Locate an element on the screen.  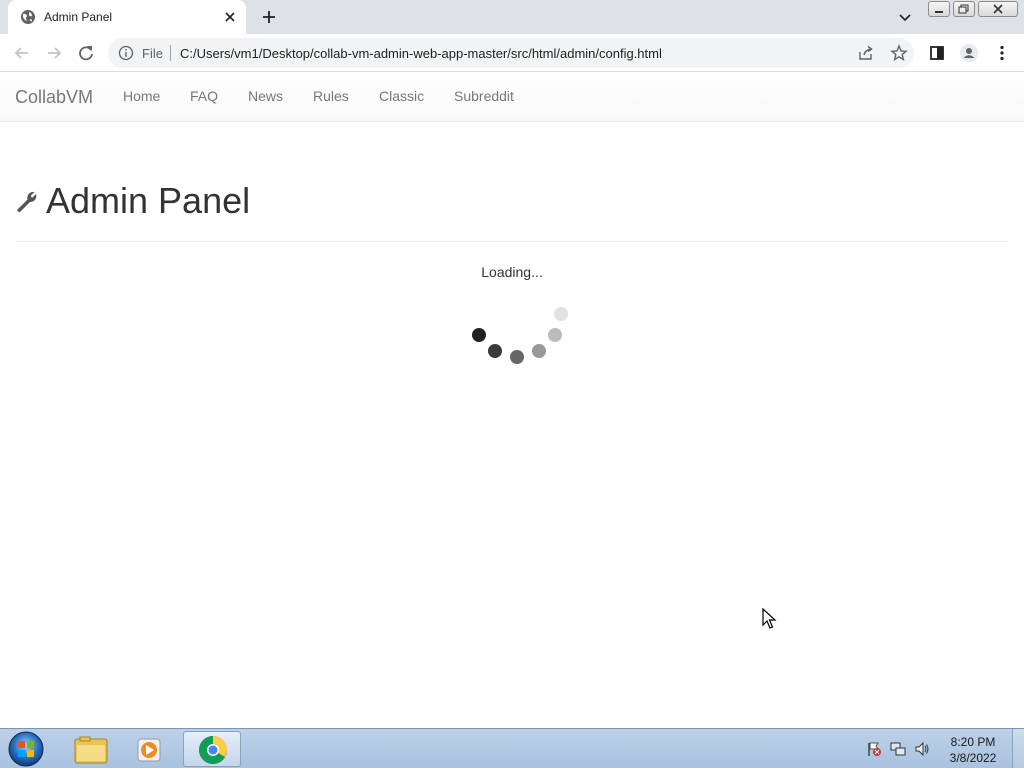
show-desktop-button is located at coordinates (1018, 748).